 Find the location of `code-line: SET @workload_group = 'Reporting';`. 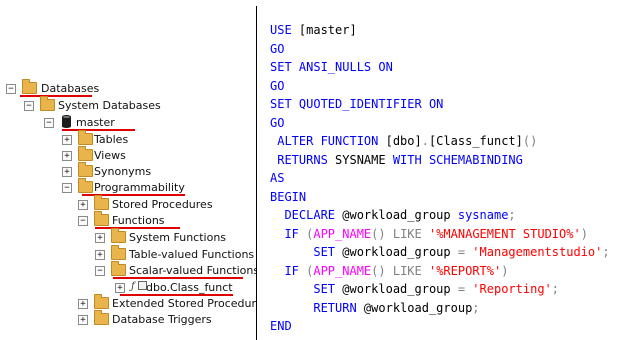

code-line: SET @workload_group = 'Reporting'; is located at coordinates (414, 289).